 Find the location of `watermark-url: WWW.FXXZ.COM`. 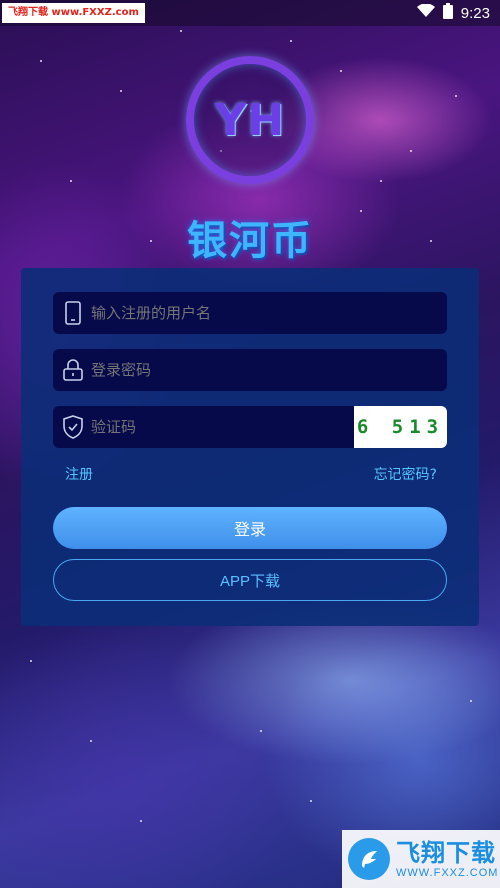

watermark-url: WWW.FXXZ.COM is located at coordinates (447, 873).